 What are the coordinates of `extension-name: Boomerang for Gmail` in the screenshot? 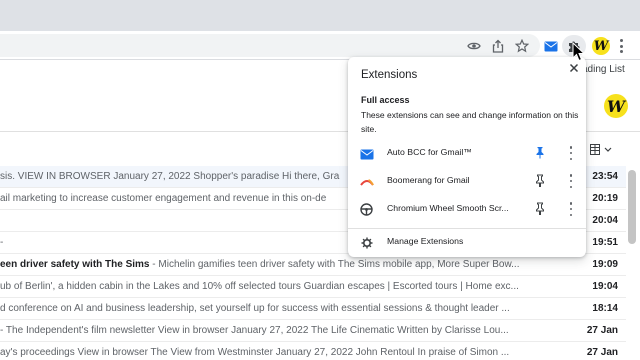 It's located at (428, 180).